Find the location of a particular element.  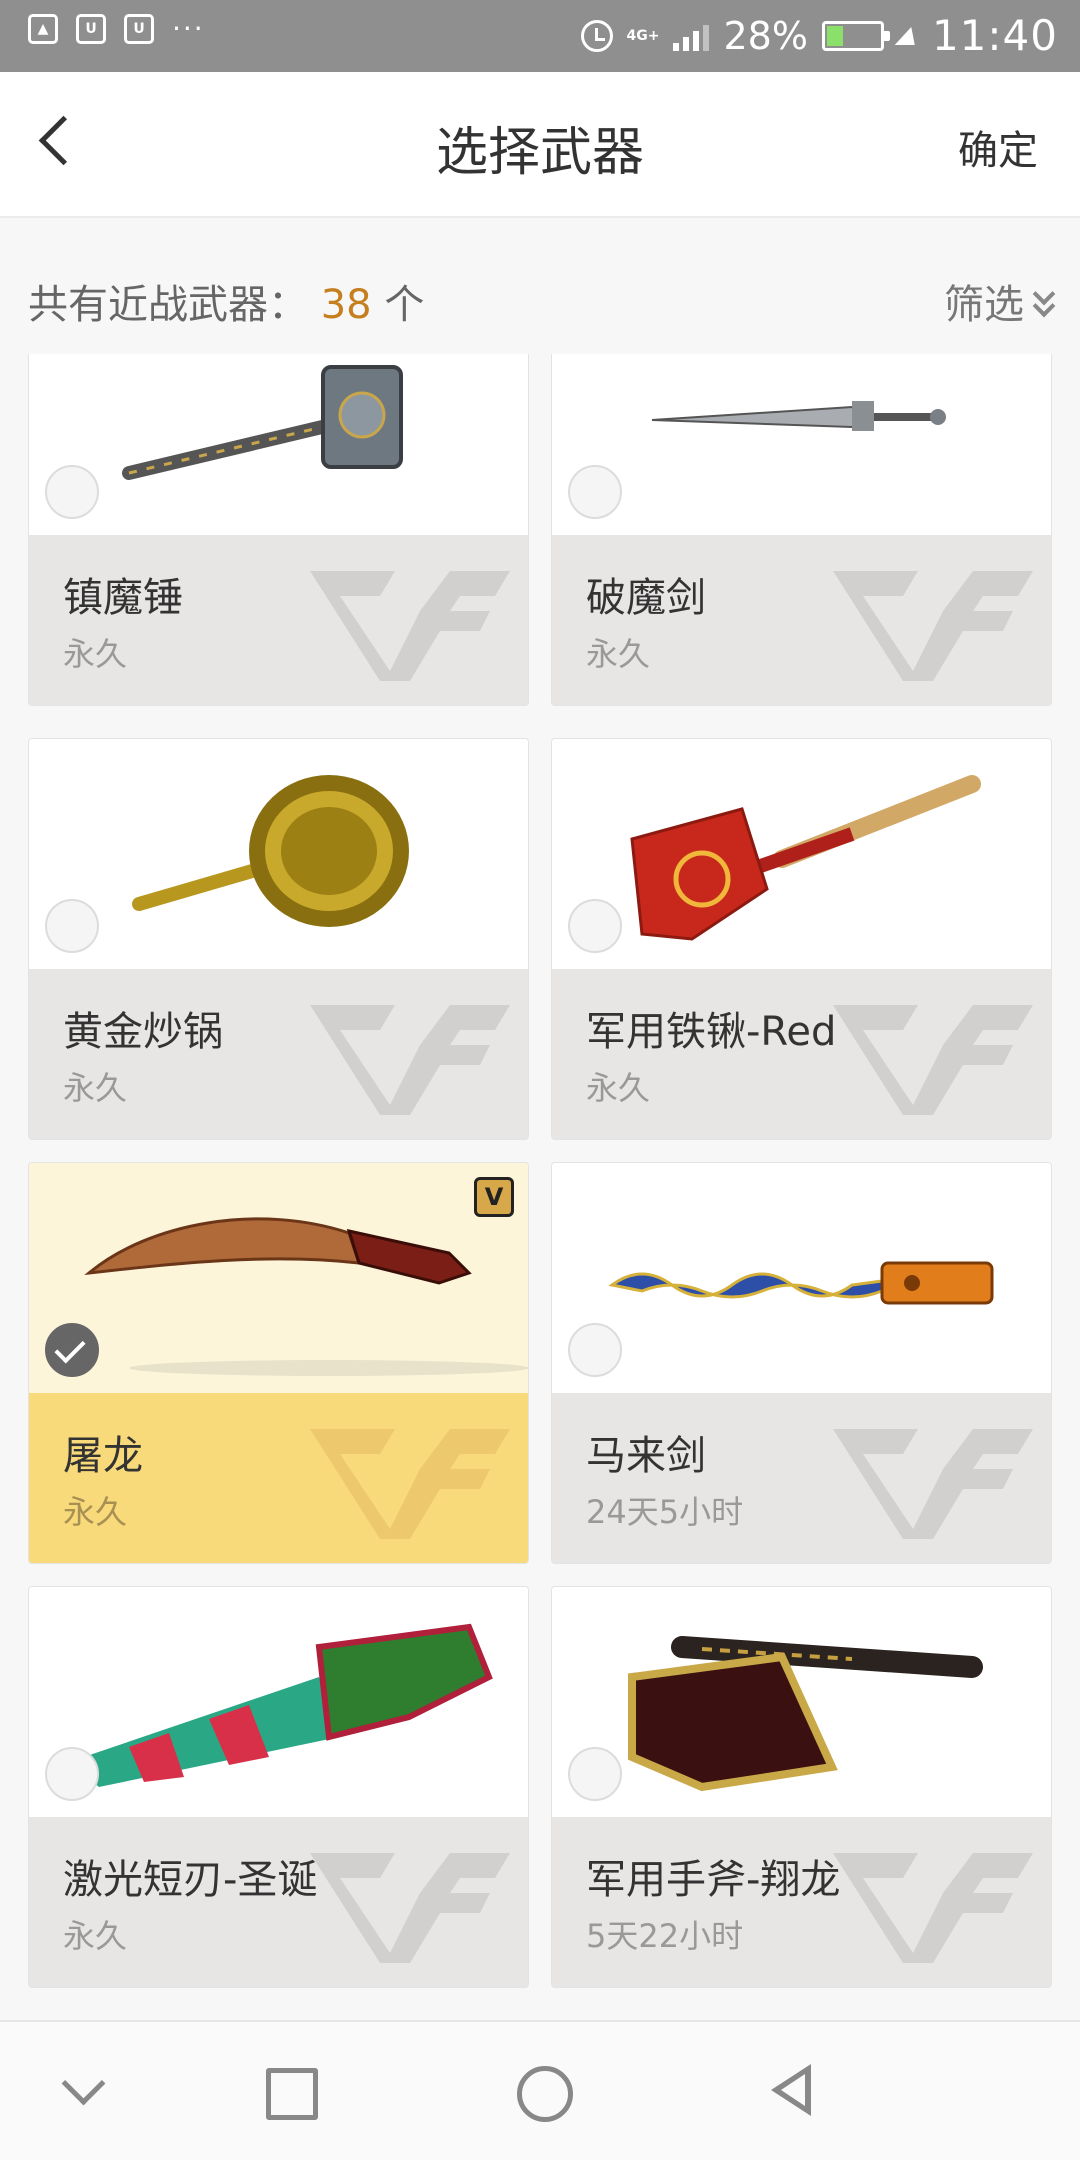

more-notifications: ··· is located at coordinates (188, 28).